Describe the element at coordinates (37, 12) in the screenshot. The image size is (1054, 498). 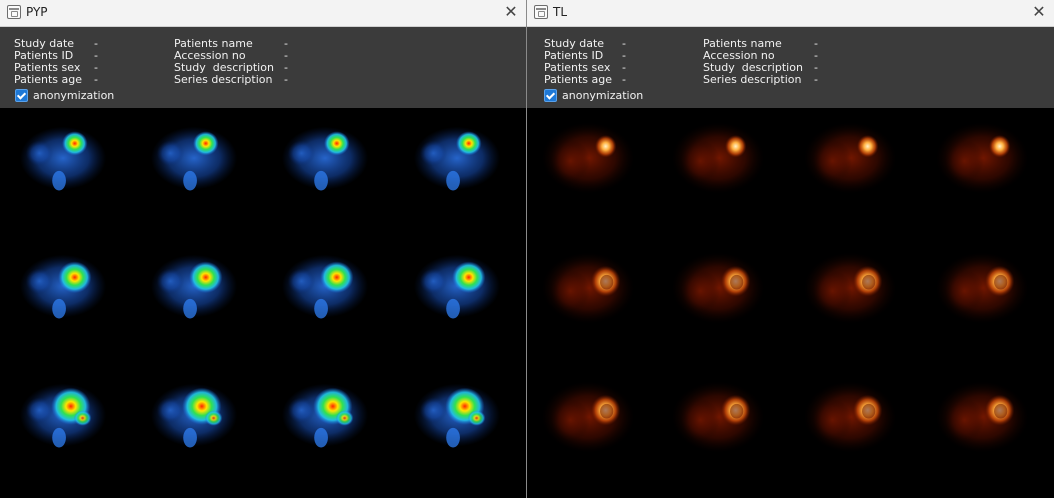
I see `window-title: PYP` at that location.